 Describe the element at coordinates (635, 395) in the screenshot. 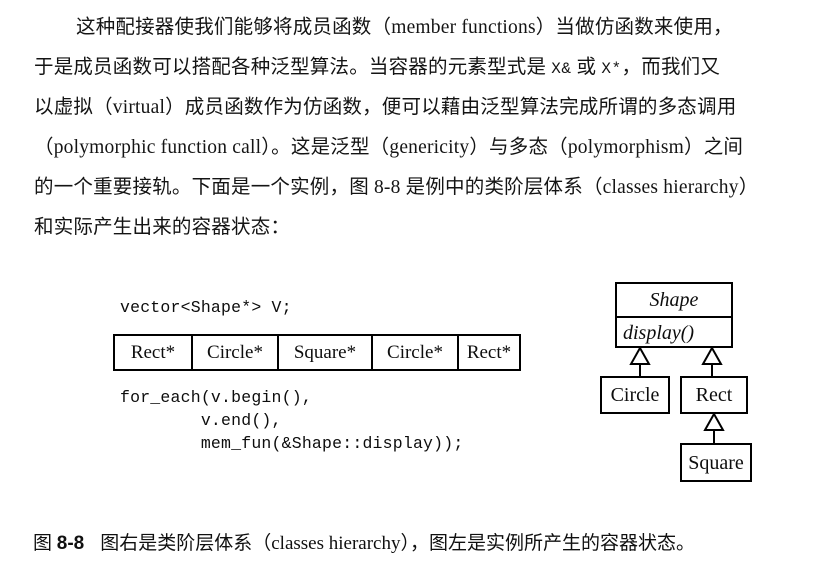

I see `uml-class-circle: Circle` at that location.